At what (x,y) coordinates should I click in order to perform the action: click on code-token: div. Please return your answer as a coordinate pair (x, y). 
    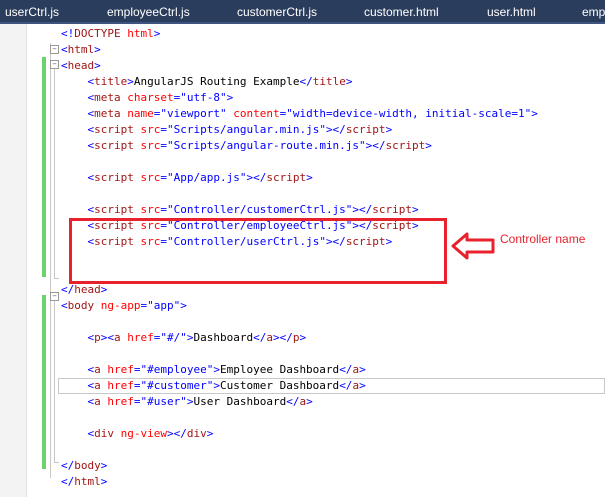
    Looking at the image, I should click on (196, 433).